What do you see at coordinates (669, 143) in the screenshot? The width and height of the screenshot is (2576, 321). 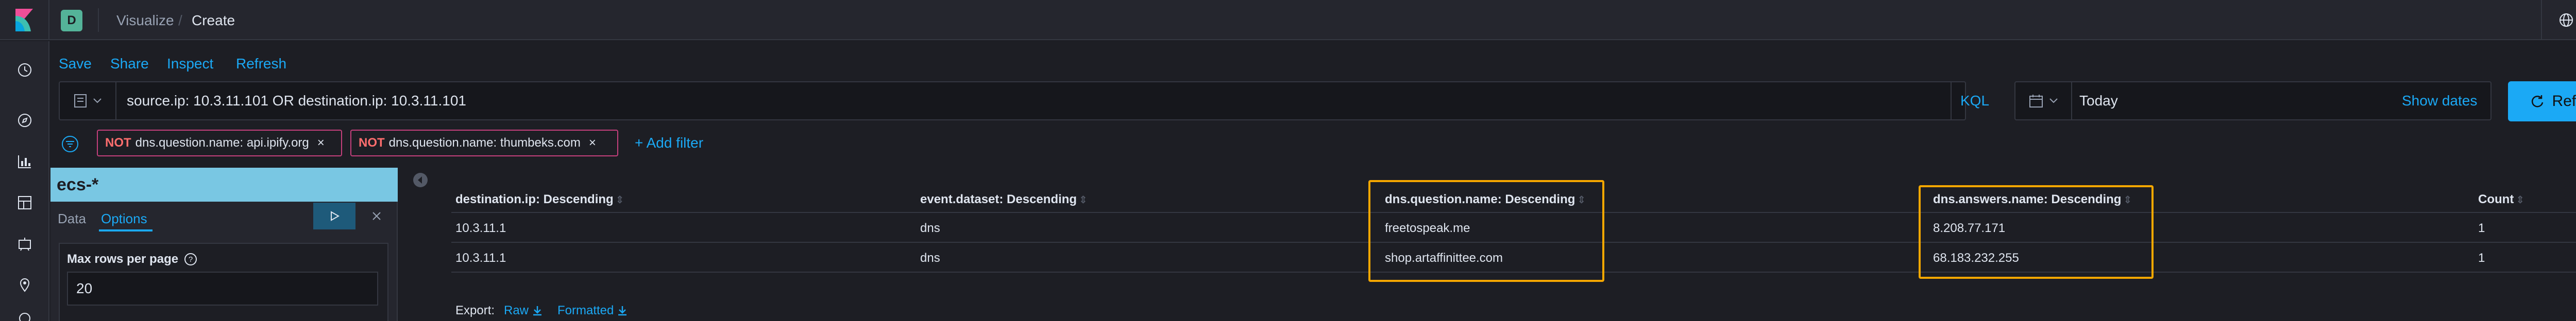 I see `add-filter-button: + Add filter` at bounding box center [669, 143].